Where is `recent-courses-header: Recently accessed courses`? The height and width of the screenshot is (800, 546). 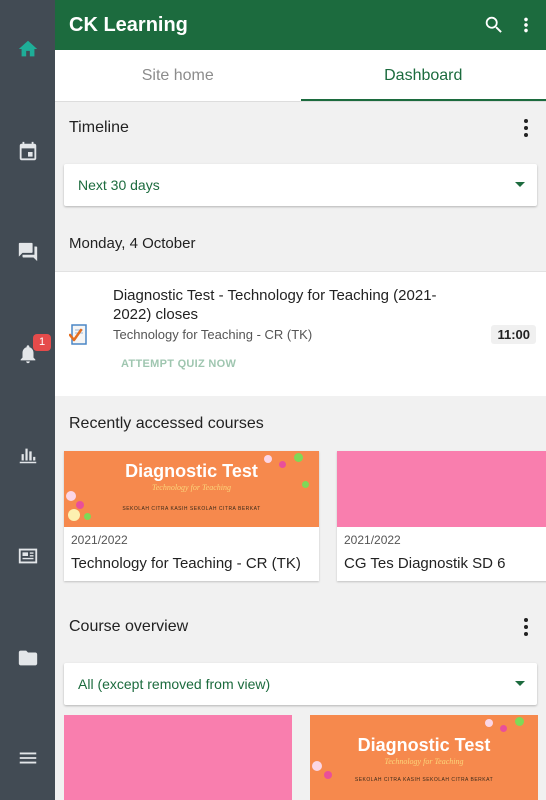 recent-courses-header: Recently accessed courses is located at coordinates (300, 423).